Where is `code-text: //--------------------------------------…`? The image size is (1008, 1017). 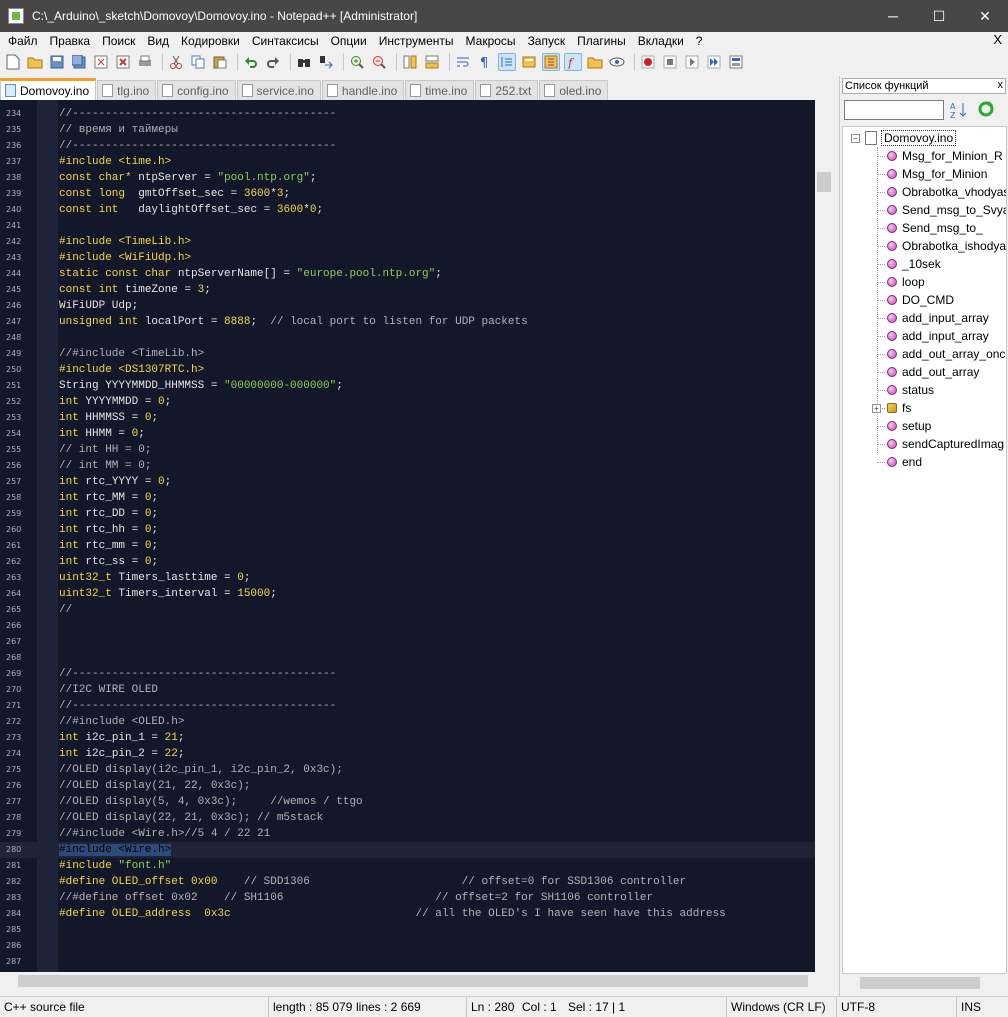 code-text: //--------------------------------------… is located at coordinates (197, 706).